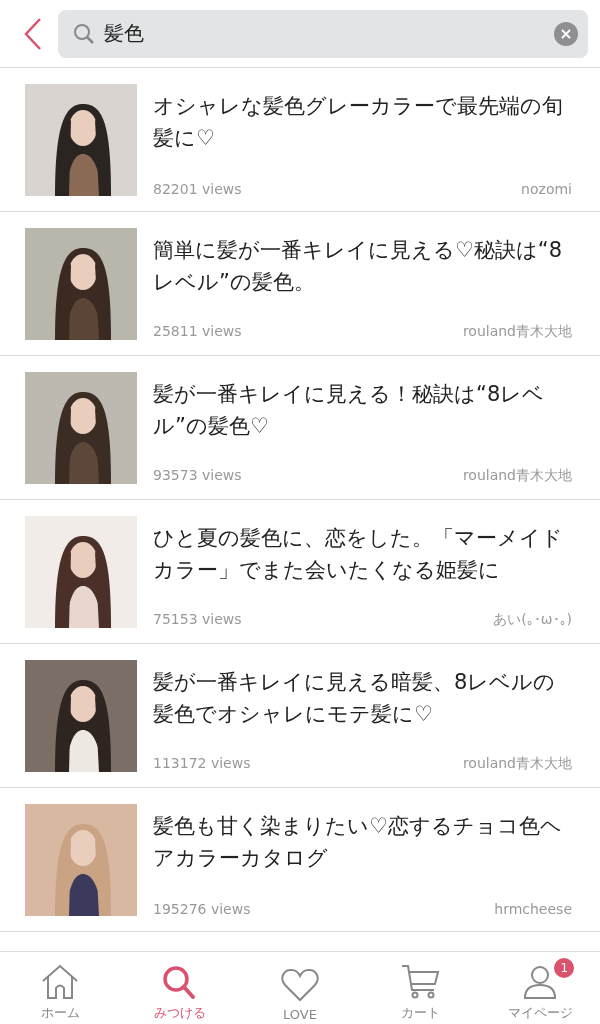  Describe the element at coordinates (197, 189) in the screenshot. I see `view-count: 82201 views` at that location.